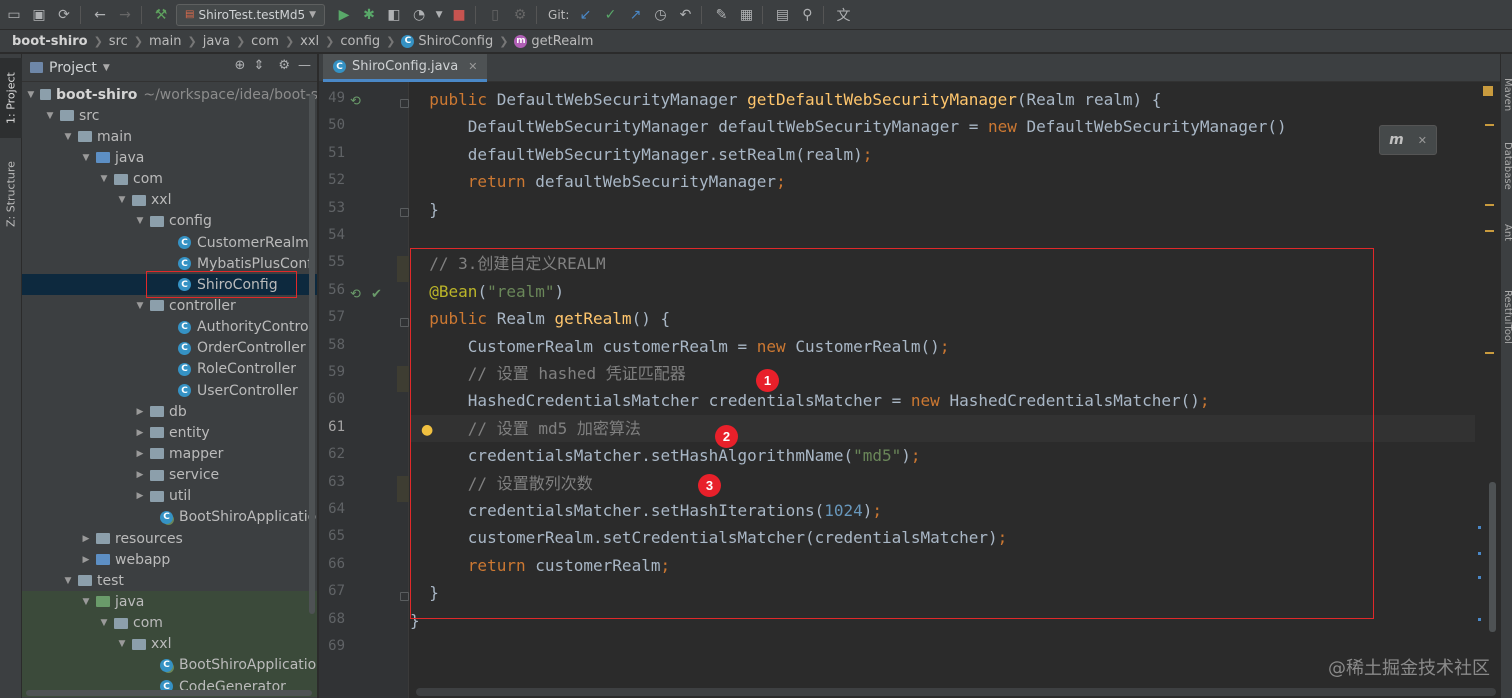  I want to click on tree-row: ▶ db, so click(169, 411).